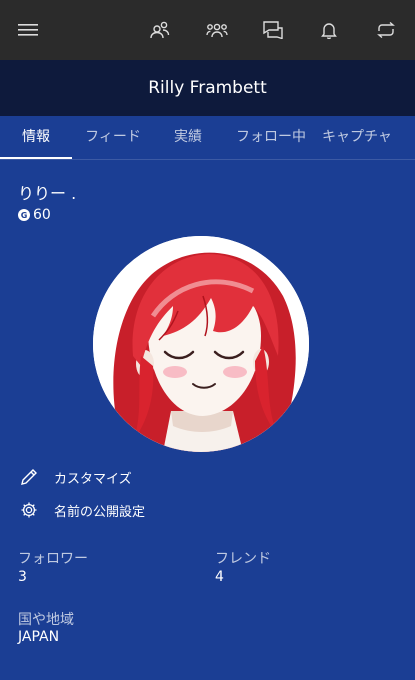 Image resolution: width=415 pixels, height=680 pixels. What do you see at coordinates (271, 138) in the screenshot?
I see `tab-following: フォロー中` at bounding box center [271, 138].